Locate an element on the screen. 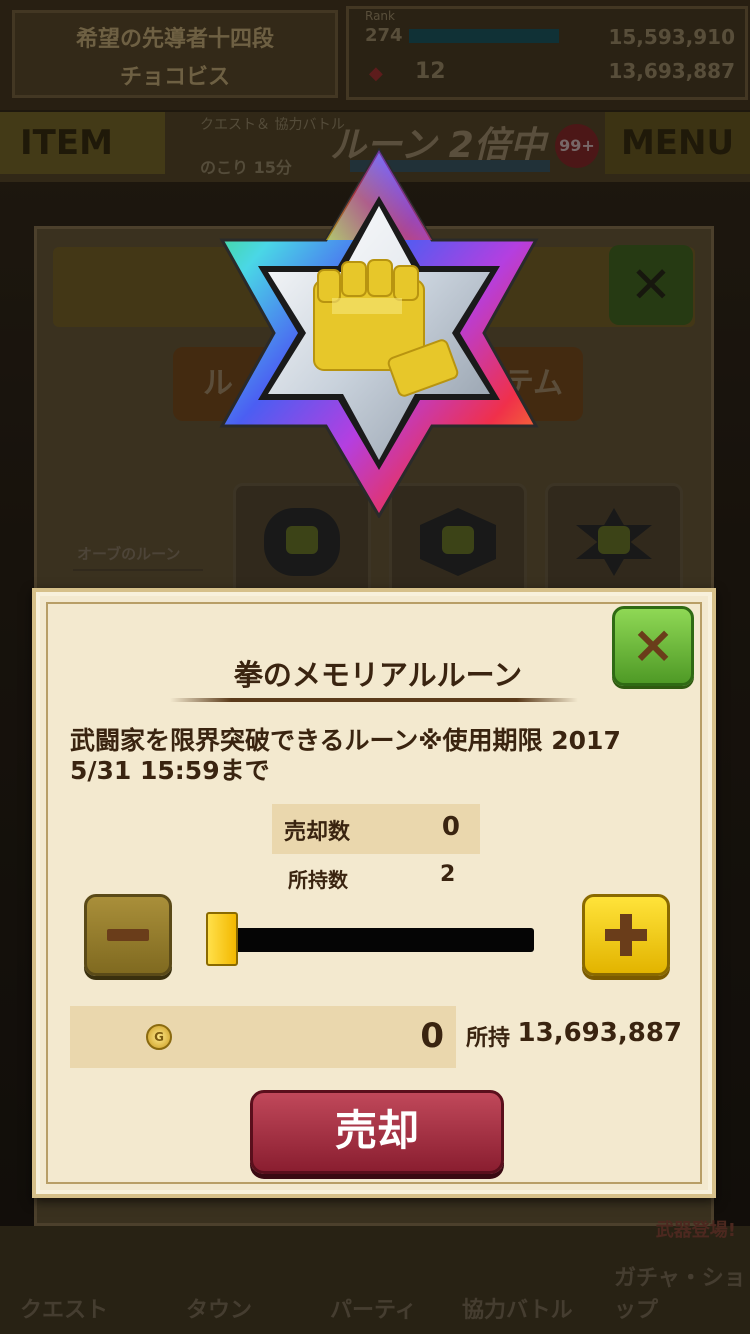 The height and width of the screenshot is (1334, 750). item-description: 武闘家を限界突破できるルーン※使用期限 2017 5/31 15:59まで is located at coordinates (345, 755).